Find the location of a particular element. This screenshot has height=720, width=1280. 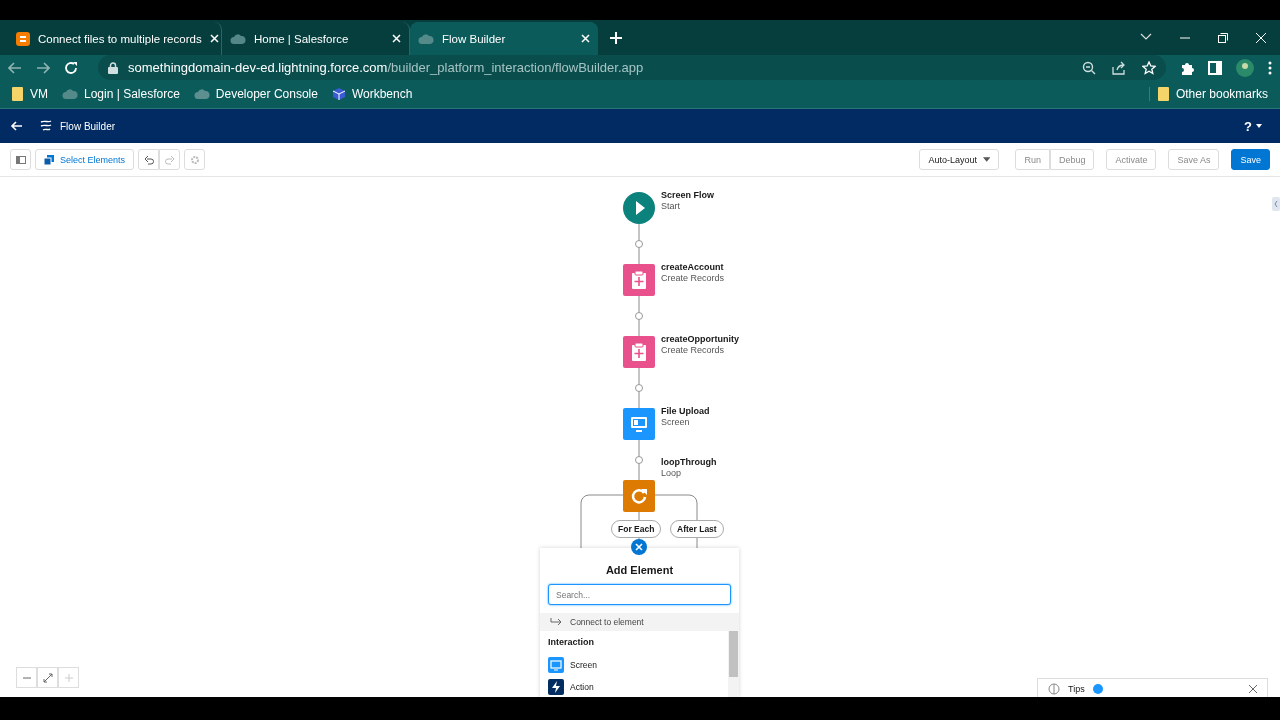

element-option: Action is located at coordinates (582, 687).